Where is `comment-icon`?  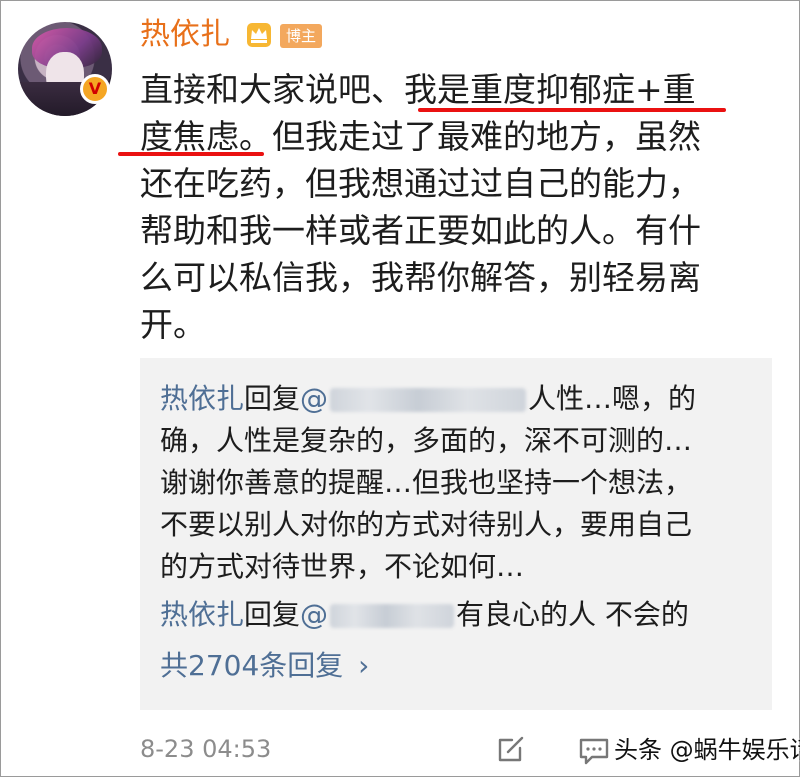 comment-icon is located at coordinates (594, 751).